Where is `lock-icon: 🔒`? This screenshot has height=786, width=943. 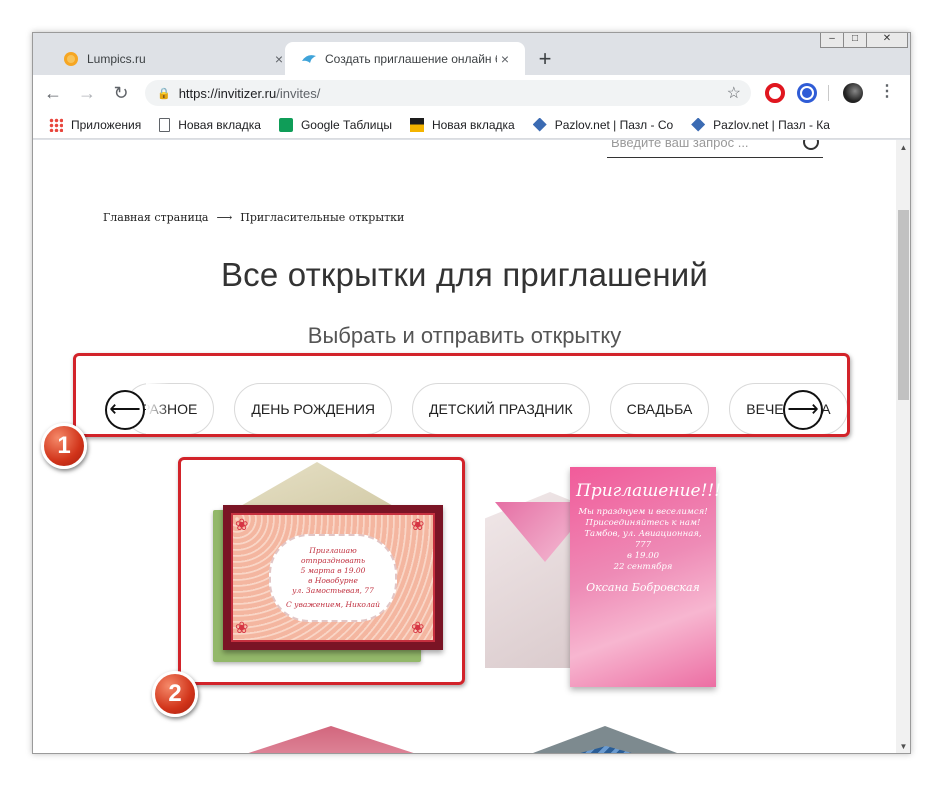
lock-icon: 🔒 is located at coordinates (164, 93).